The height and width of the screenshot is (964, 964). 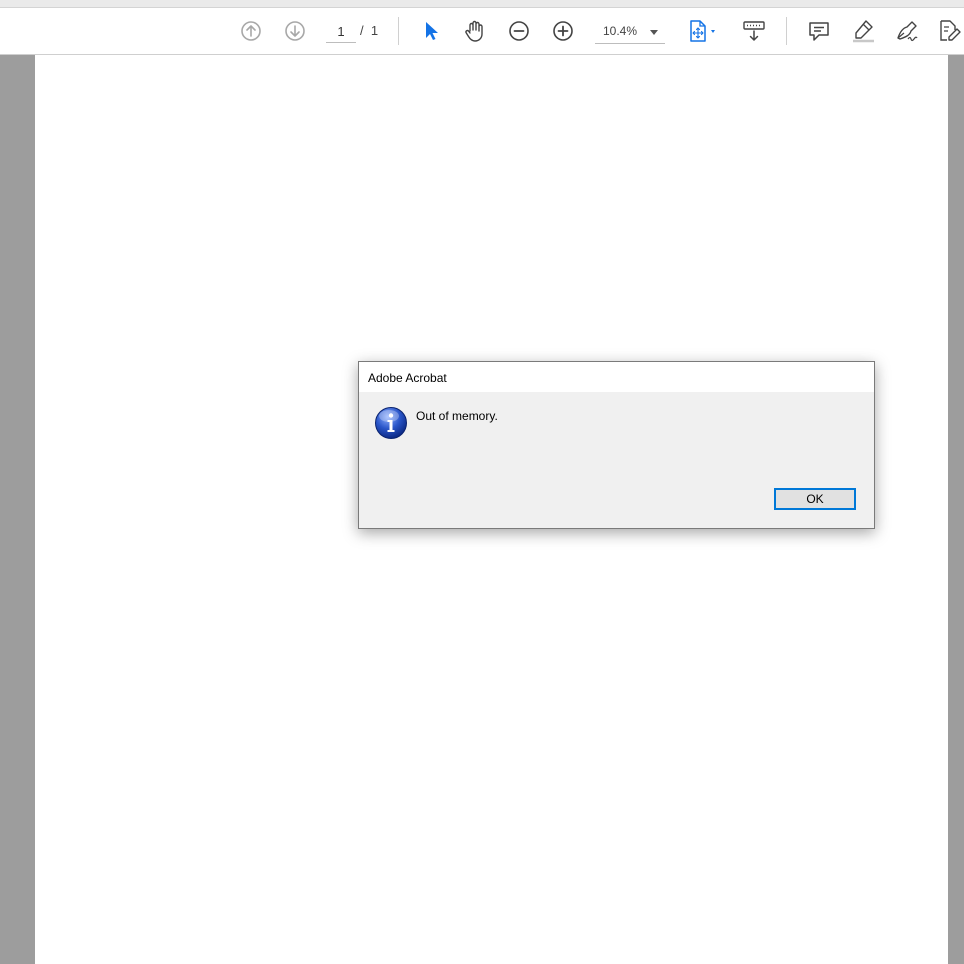 I want to click on highlight-button, so click(x=863, y=31).